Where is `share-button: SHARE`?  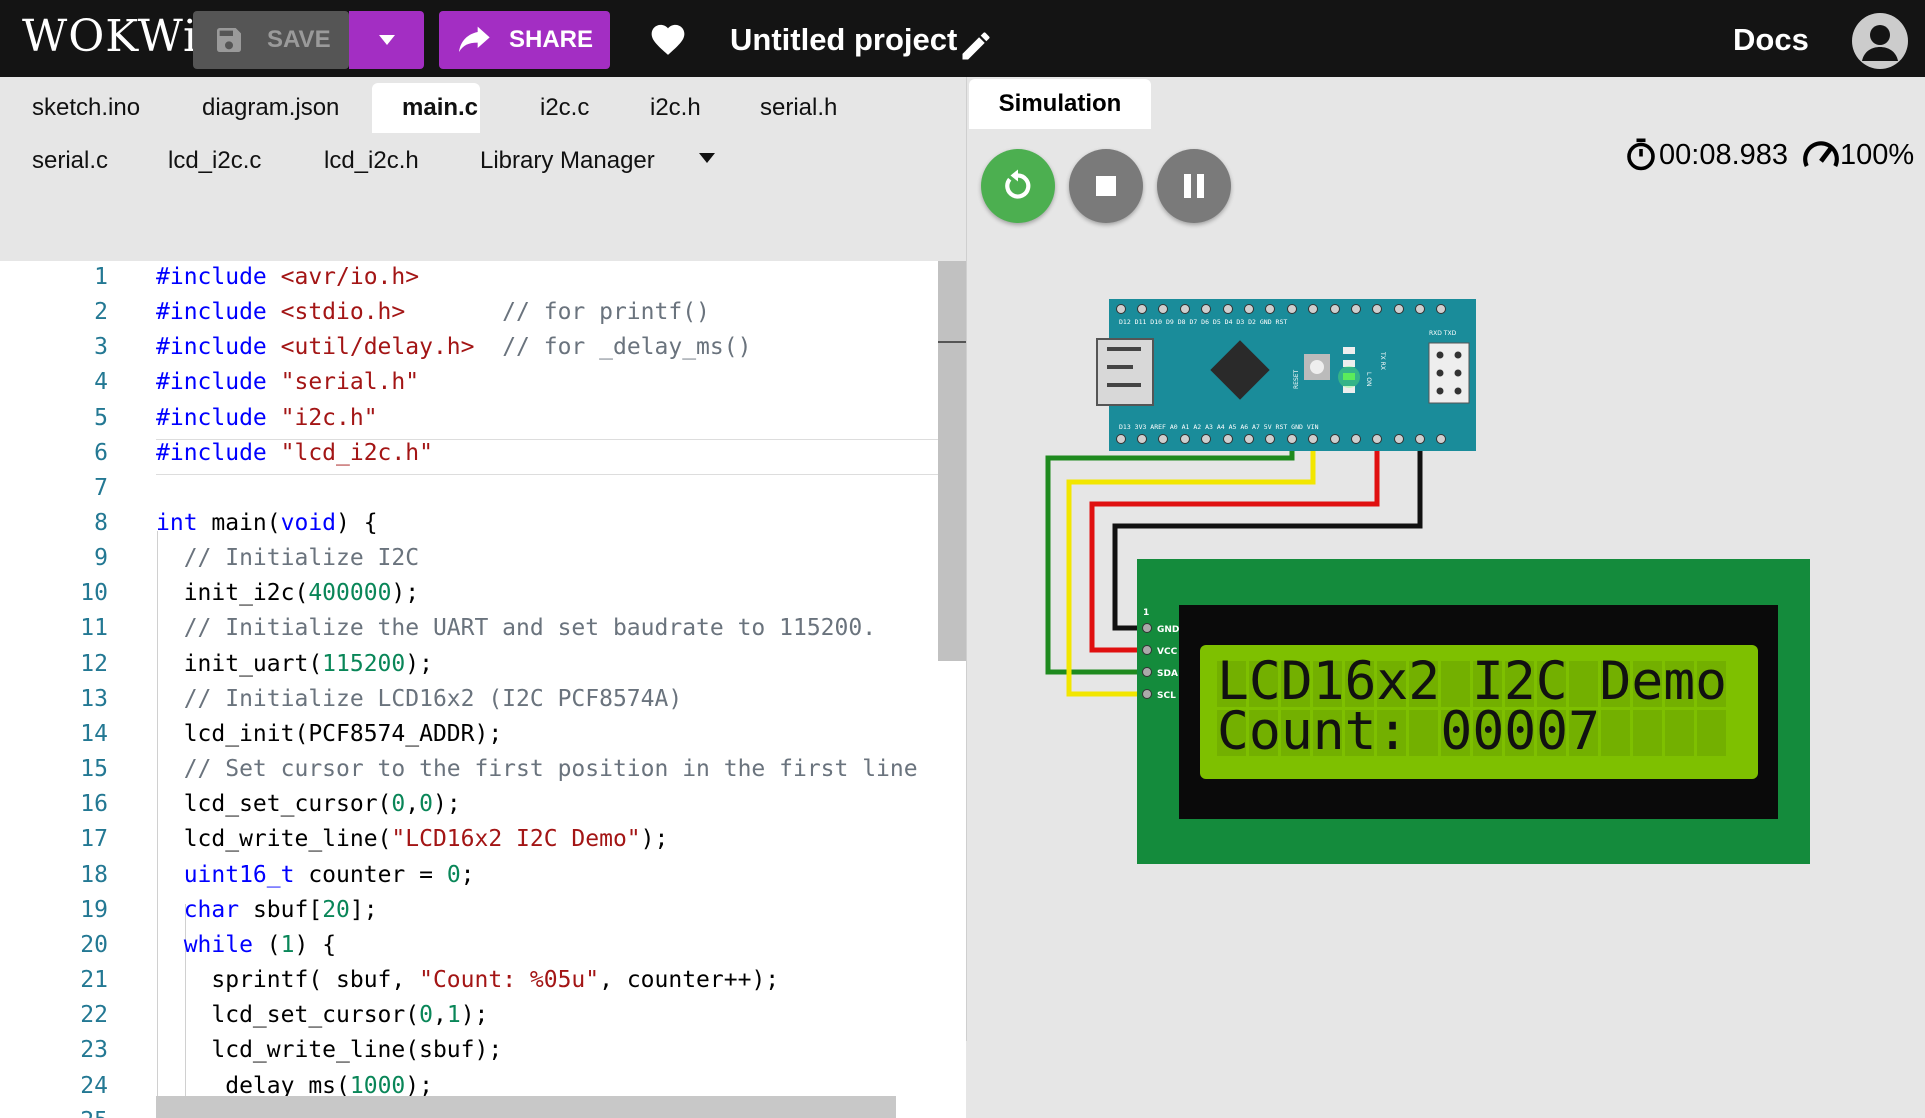 share-button: SHARE is located at coordinates (524, 40).